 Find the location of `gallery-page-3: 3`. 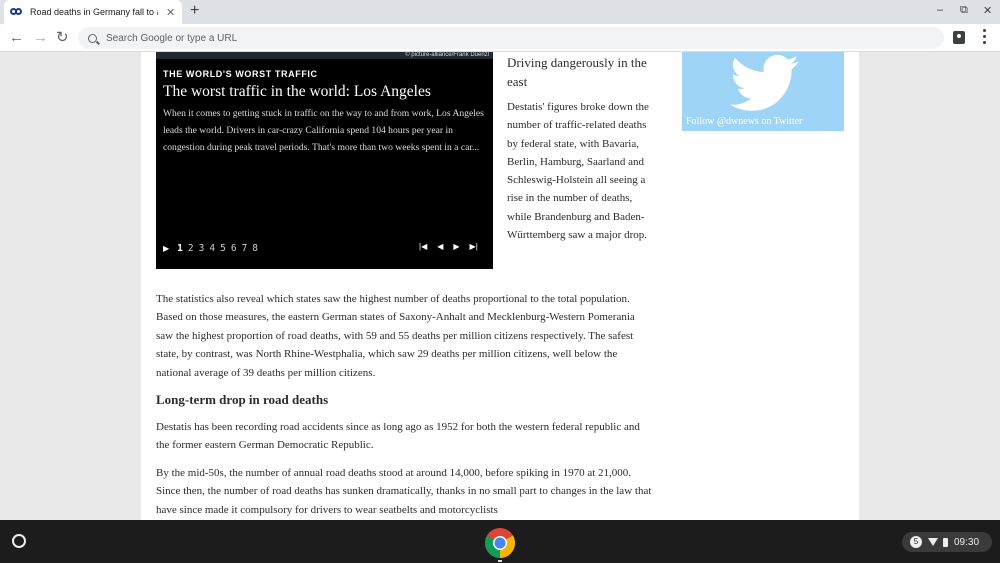

gallery-page-3: 3 is located at coordinates (202, 248).